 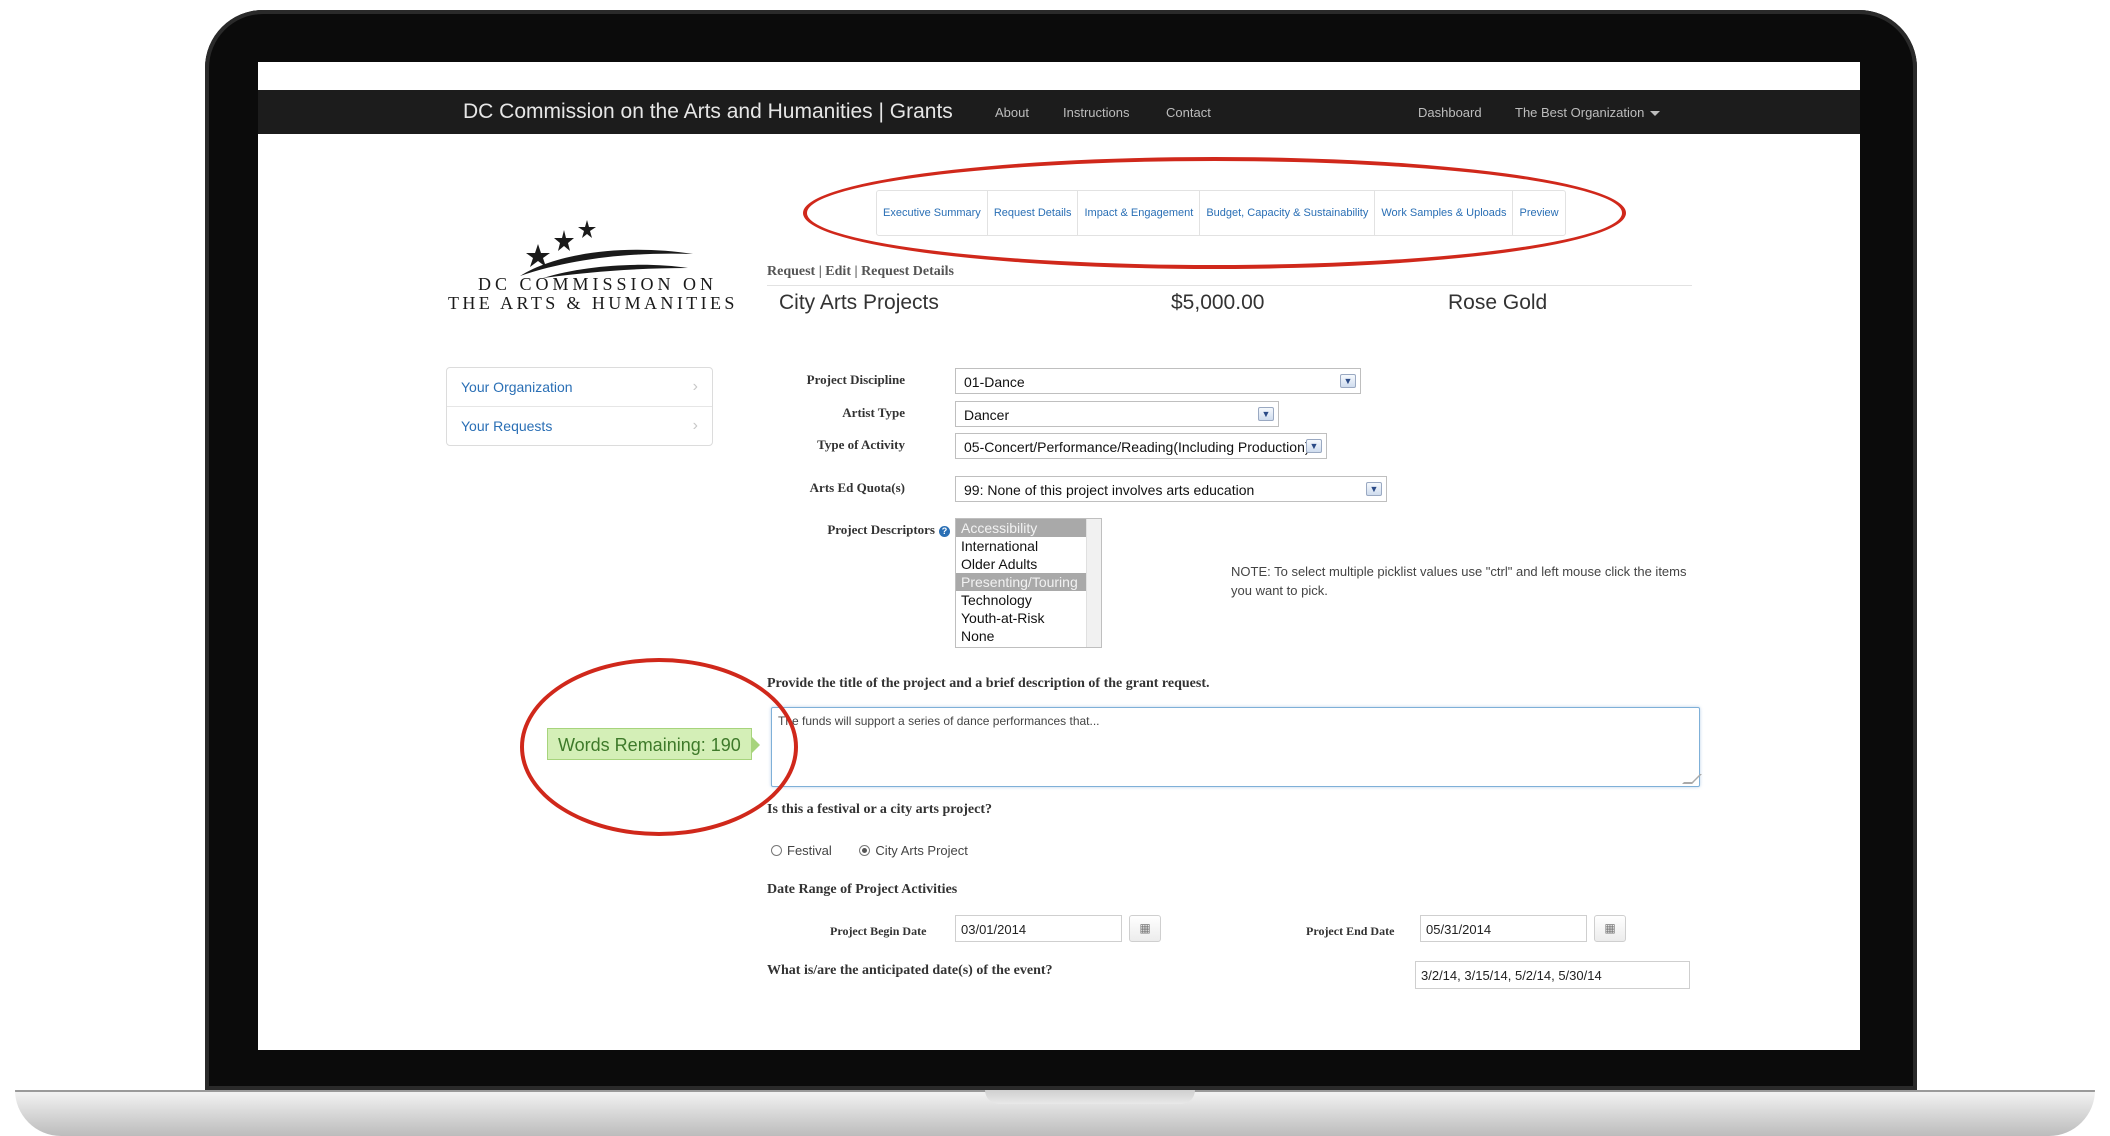 What do you see at coordinates (857, 487) in the screenshot?
I see `arts-ed-quota-label: Arts Ed Quota(s)` at bounding box center [857, 487].